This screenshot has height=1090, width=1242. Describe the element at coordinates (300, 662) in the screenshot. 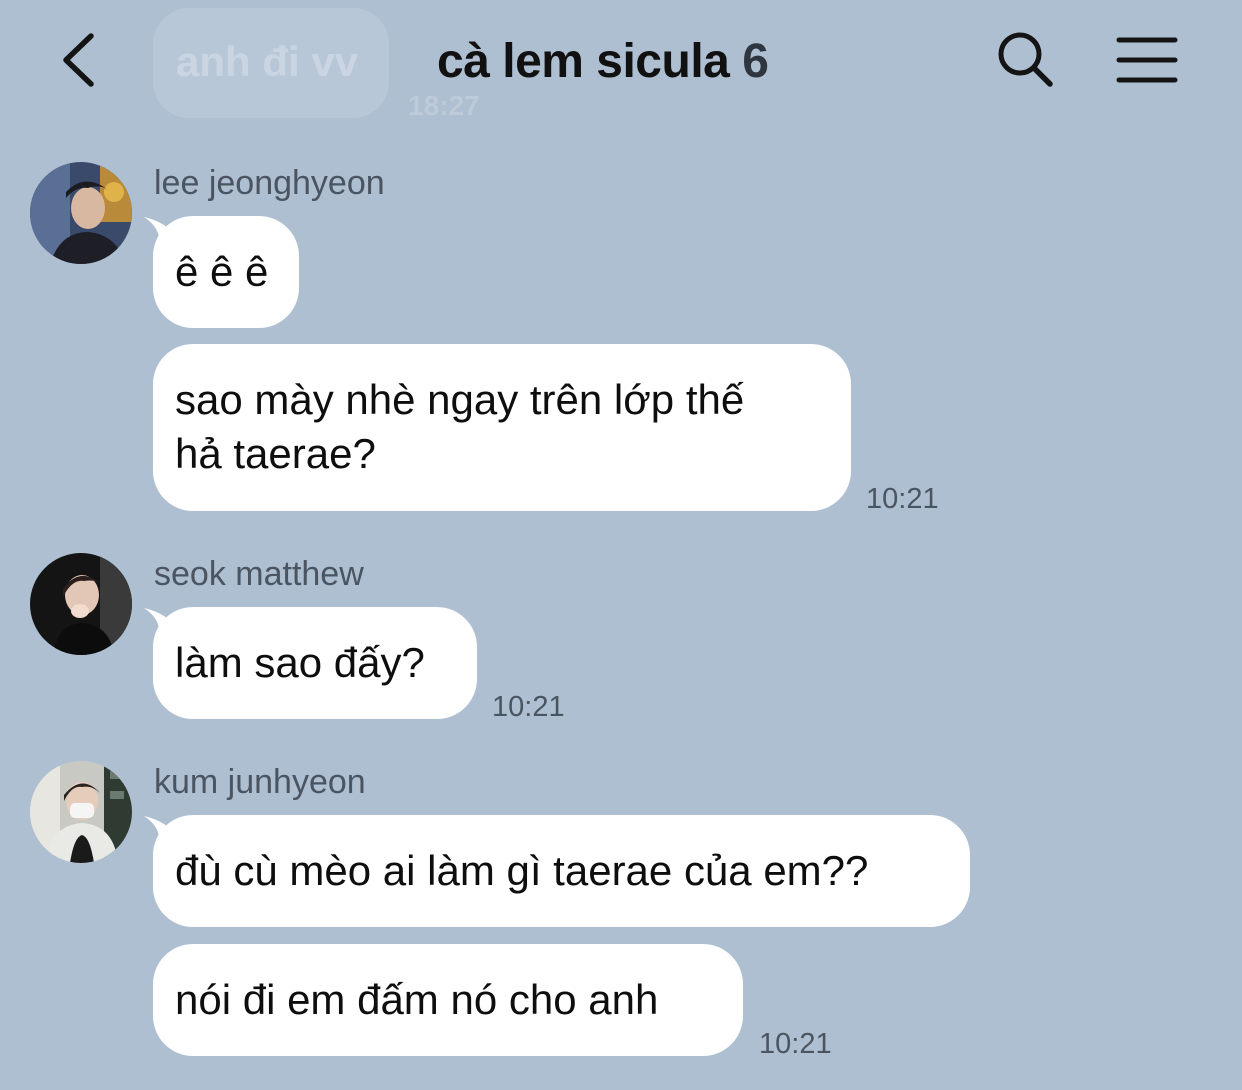

I see `message-text: làm sao đấy?` at that location.